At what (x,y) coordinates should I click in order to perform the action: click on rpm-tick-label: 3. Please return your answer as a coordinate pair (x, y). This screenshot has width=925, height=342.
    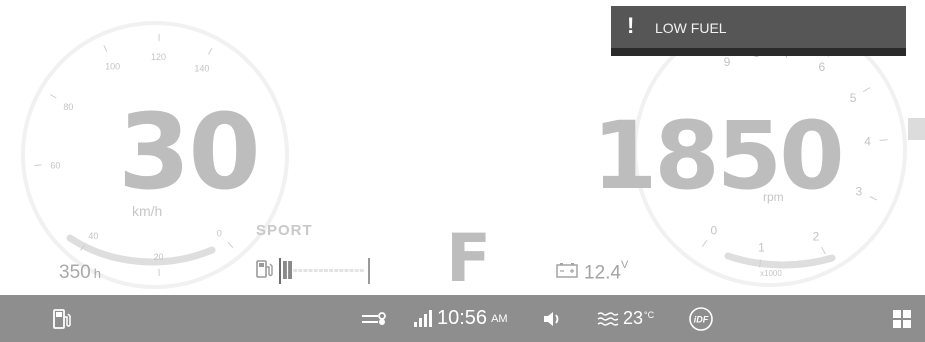
    Looking at the image, I should click on (858, 191).